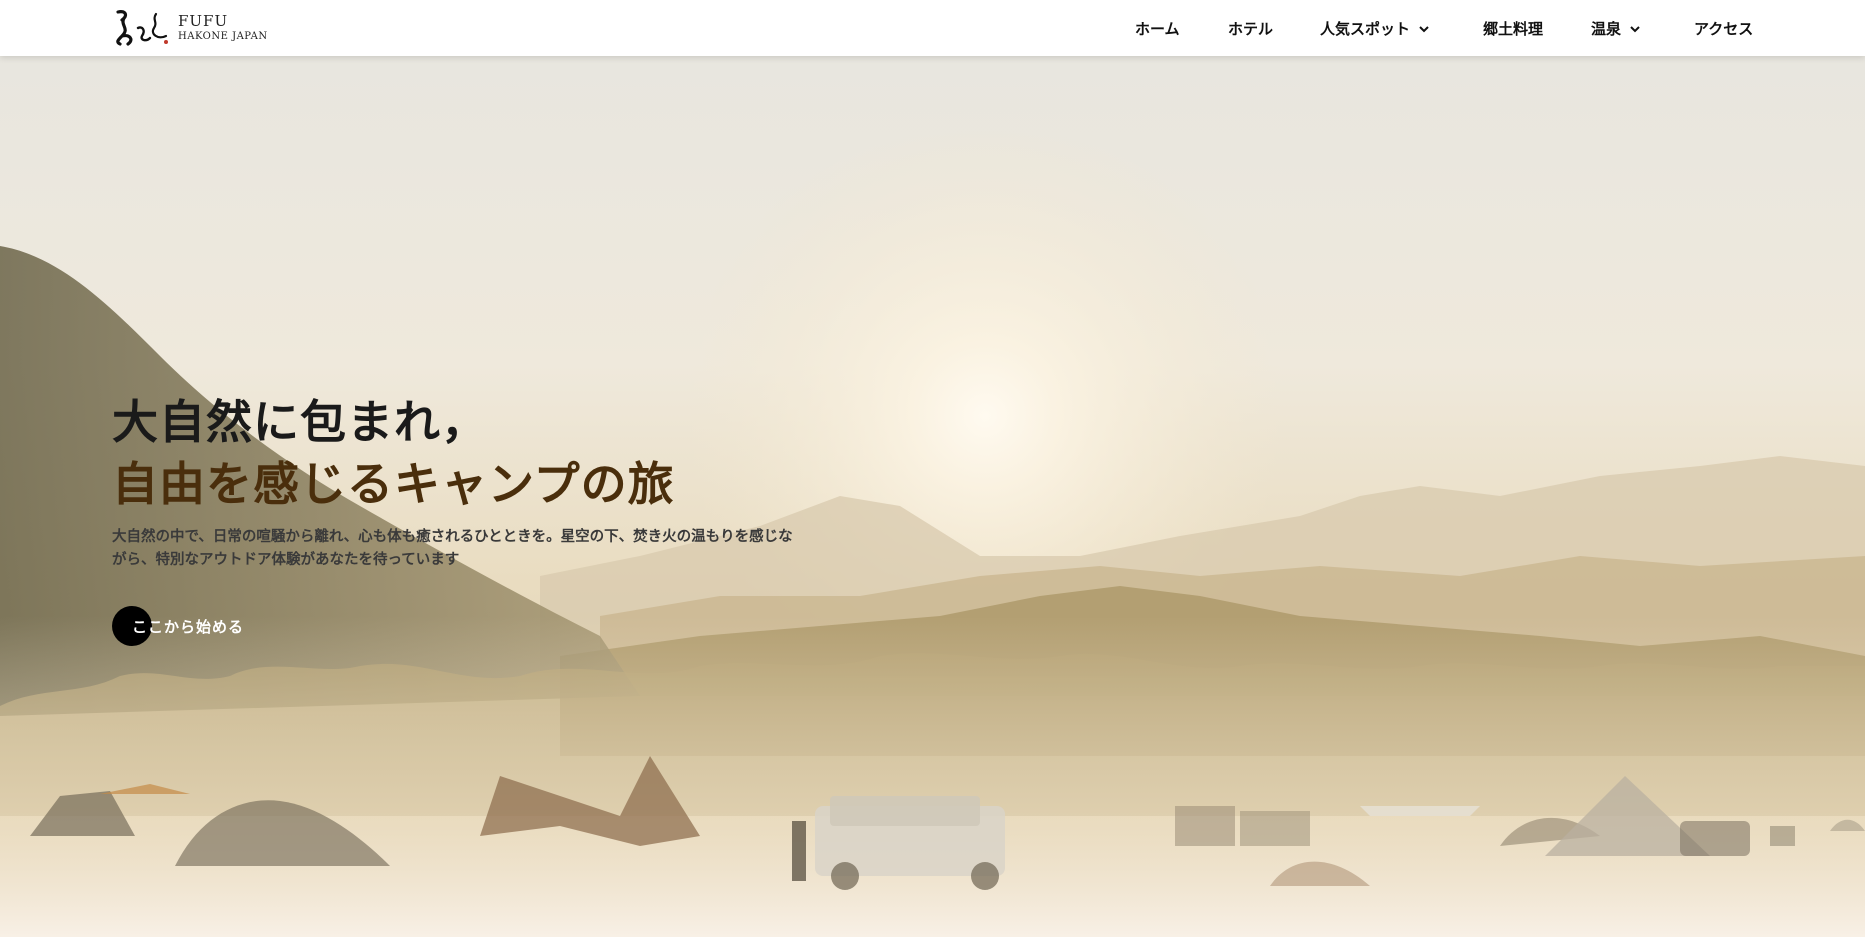  I want to click on hero-headline-line2: 自由を感じるキャンプの旅, so click(393, 484).